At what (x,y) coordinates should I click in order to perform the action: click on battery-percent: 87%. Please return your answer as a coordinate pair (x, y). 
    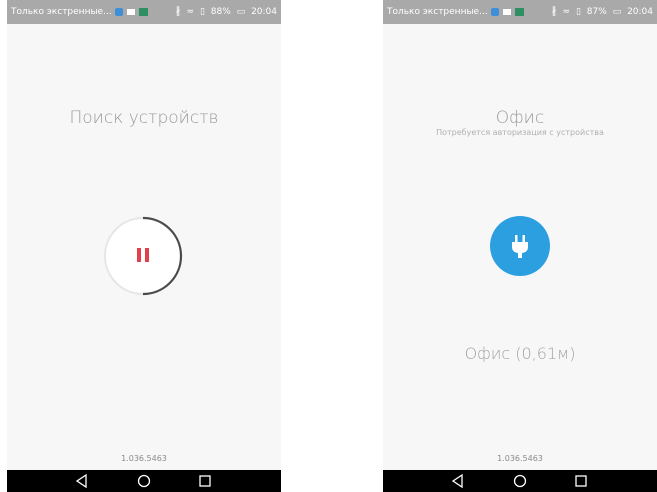
    Looking at the image, I should click on (596, 12).